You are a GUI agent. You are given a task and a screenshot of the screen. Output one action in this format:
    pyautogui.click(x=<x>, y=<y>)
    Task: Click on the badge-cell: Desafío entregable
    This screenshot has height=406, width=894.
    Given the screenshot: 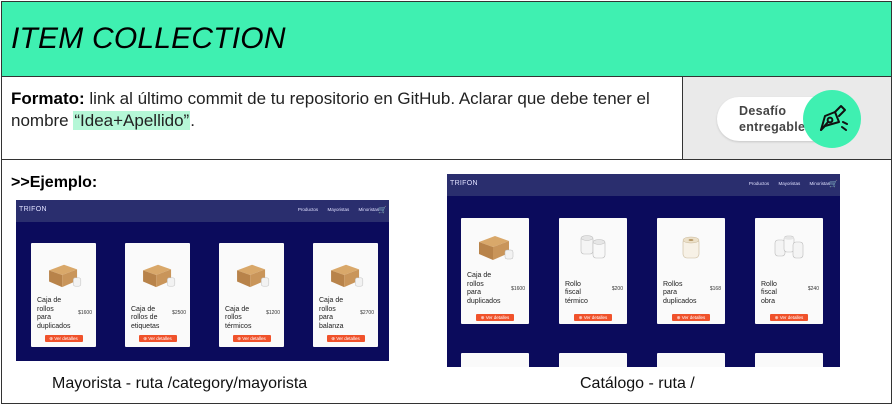 What is the action you would take?
    pyautogui.click(x=786, y=118)
    